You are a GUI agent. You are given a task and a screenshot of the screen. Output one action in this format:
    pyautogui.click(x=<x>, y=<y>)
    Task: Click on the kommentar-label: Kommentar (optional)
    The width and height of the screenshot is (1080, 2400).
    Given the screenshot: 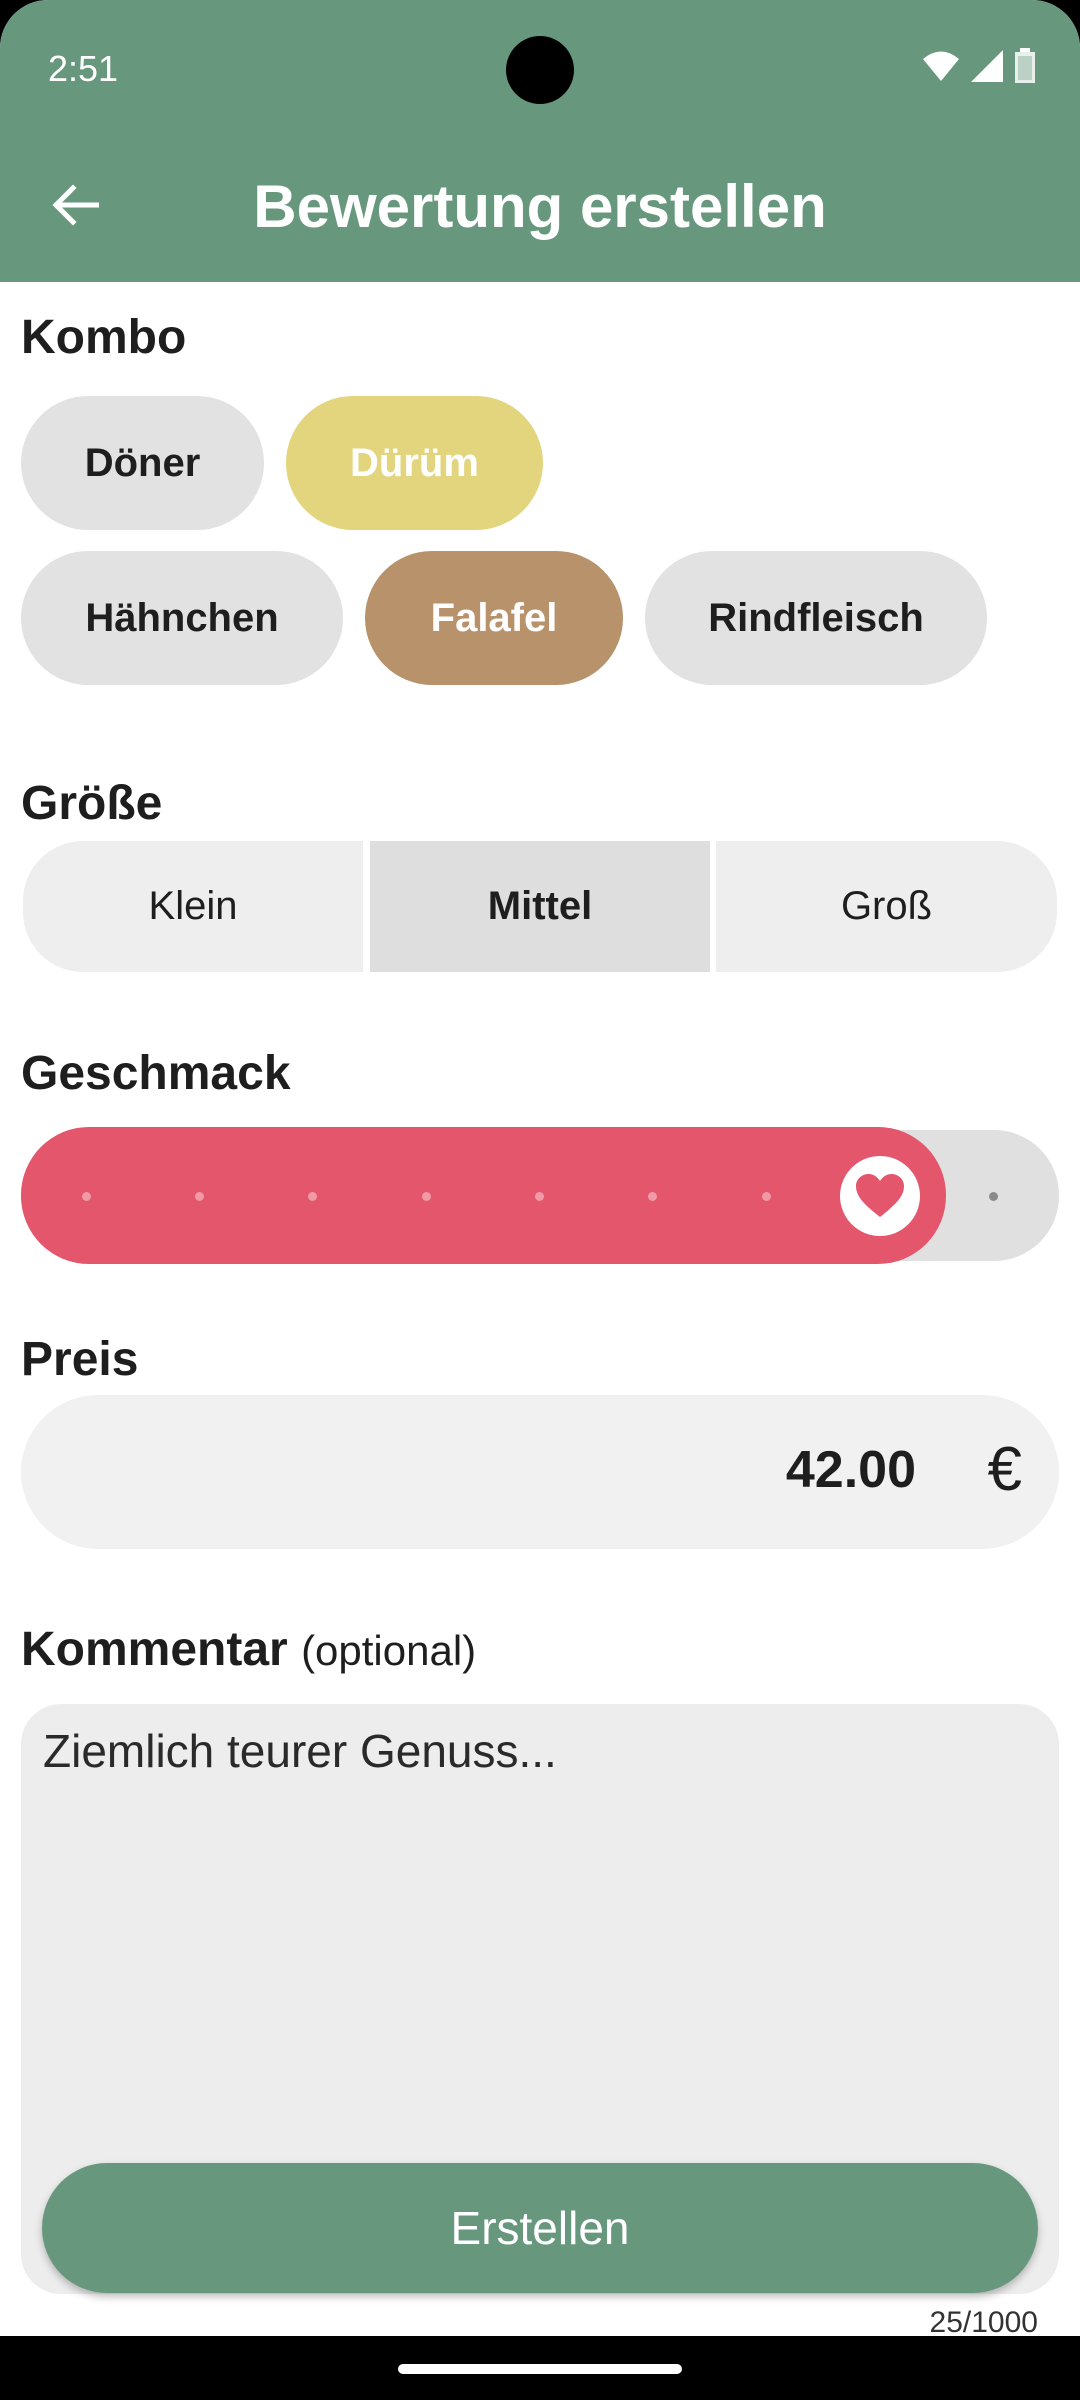 What is the action you would take?
    pyautogui.click(x=248, y=1649)
    